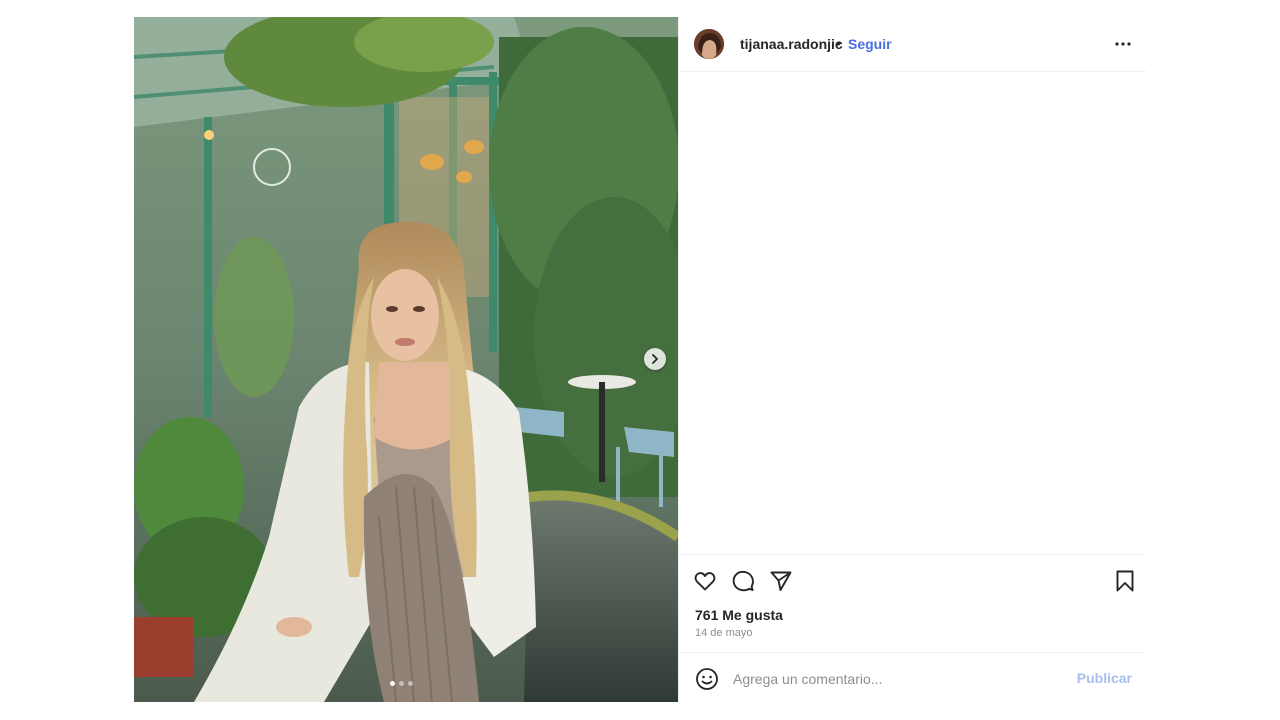 The height and width of the screenshot is (720, 1280). I want to click on avatar, so click(709, 44).